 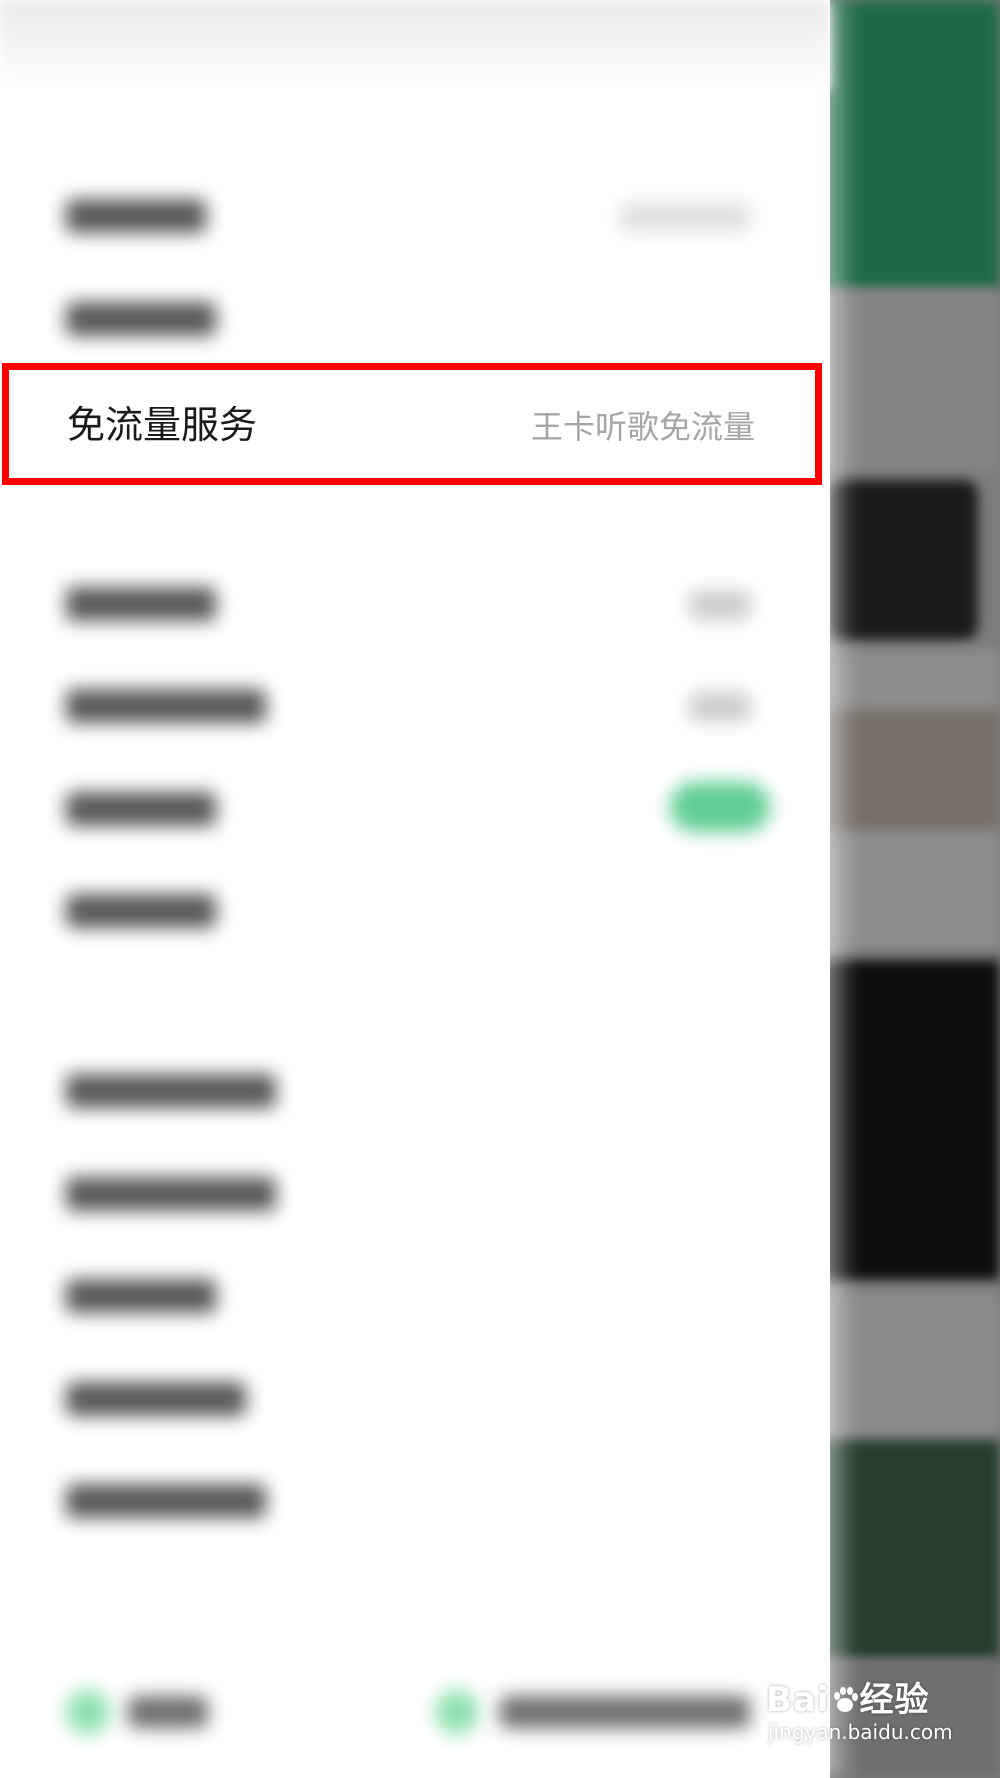 I want to click on watermark-brand-right: 经验, so click(x=894, y=1700).